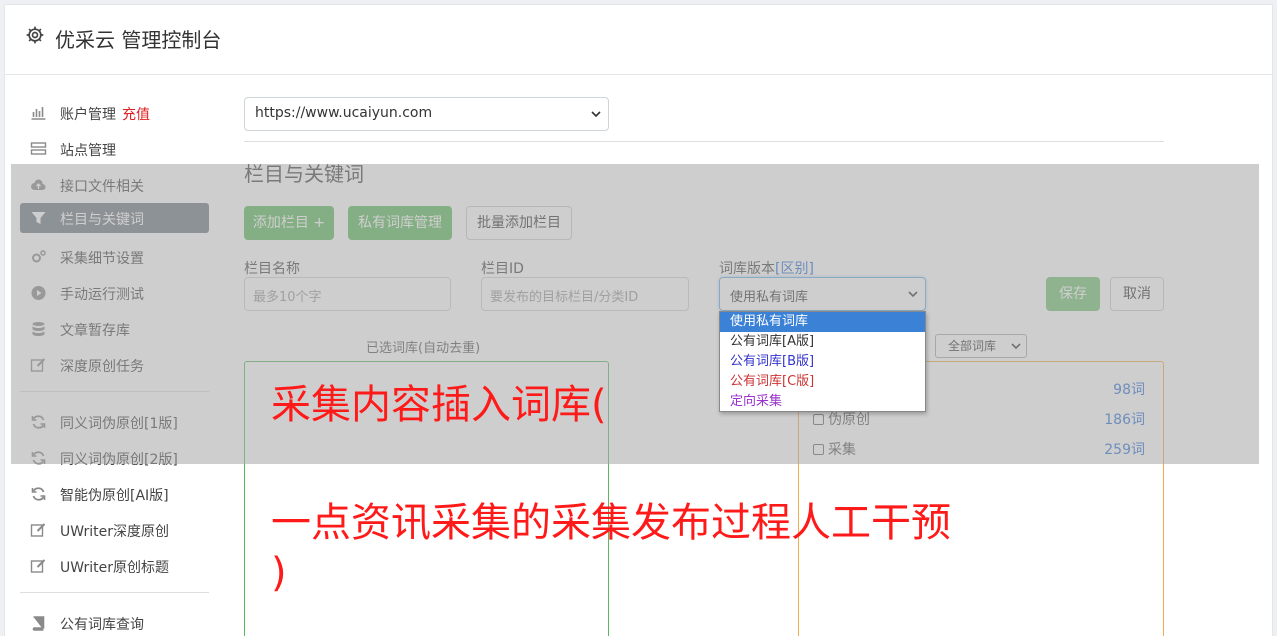 The image size is (1277, 636). I want to click on sidebar-item-label: 智能伪原创[AI版], so click(114, 496).